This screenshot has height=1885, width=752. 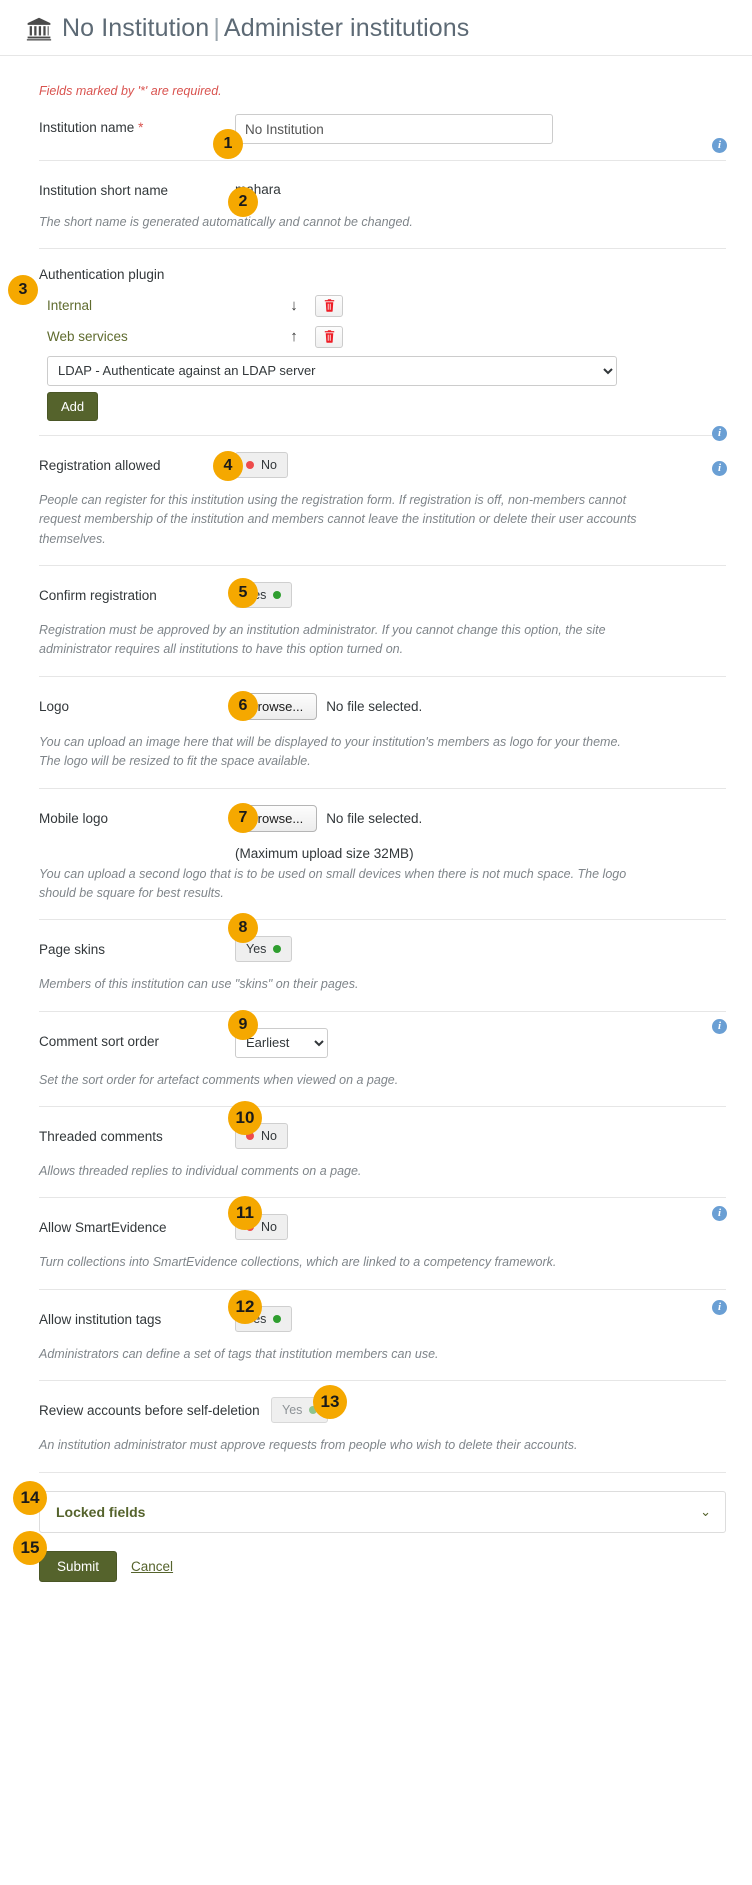 I want to click on field-threaded-comments: Threaded comments No, so click(x=376, y=1128).